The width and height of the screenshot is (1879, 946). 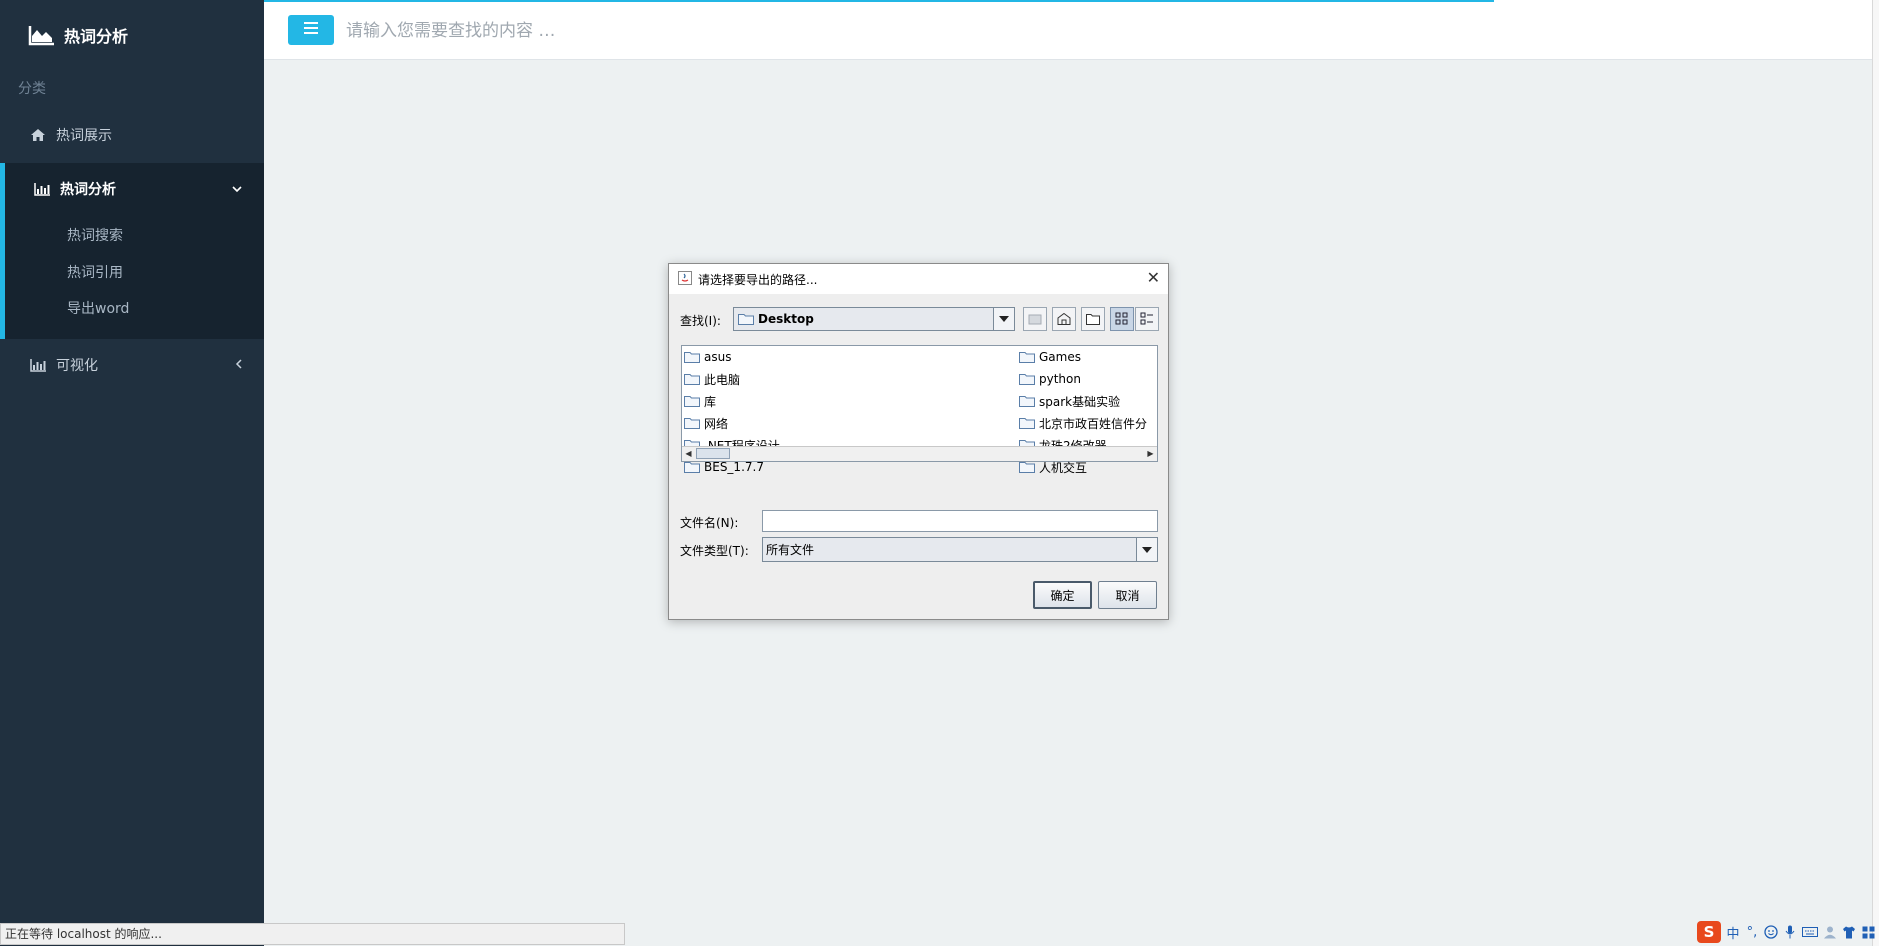 I want to click on user-icon, so click(x=1830, y=932).